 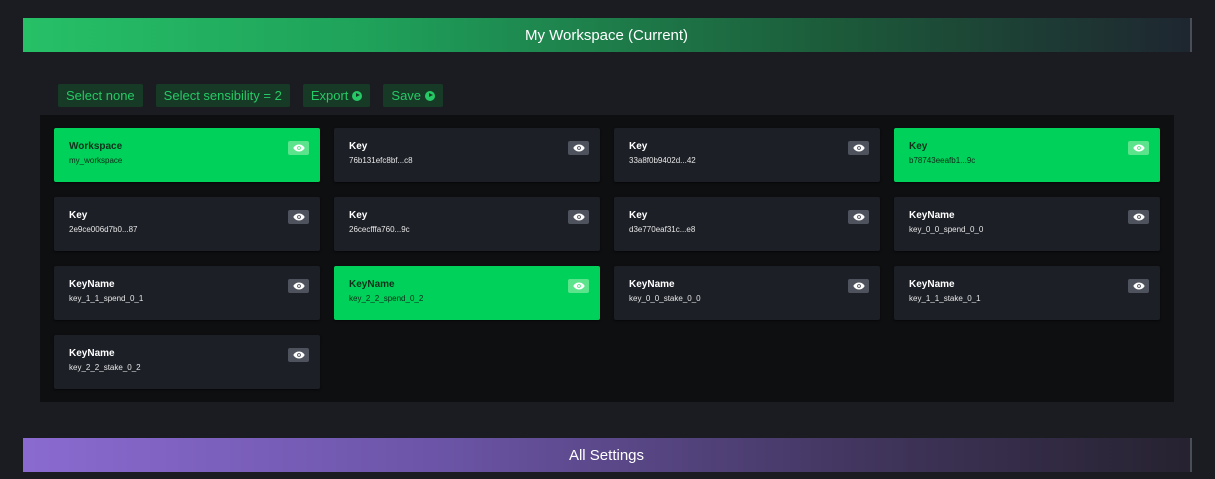 I want to click on item-card-value: key_0_0_spend_0_0, so click(x=946, y=229).